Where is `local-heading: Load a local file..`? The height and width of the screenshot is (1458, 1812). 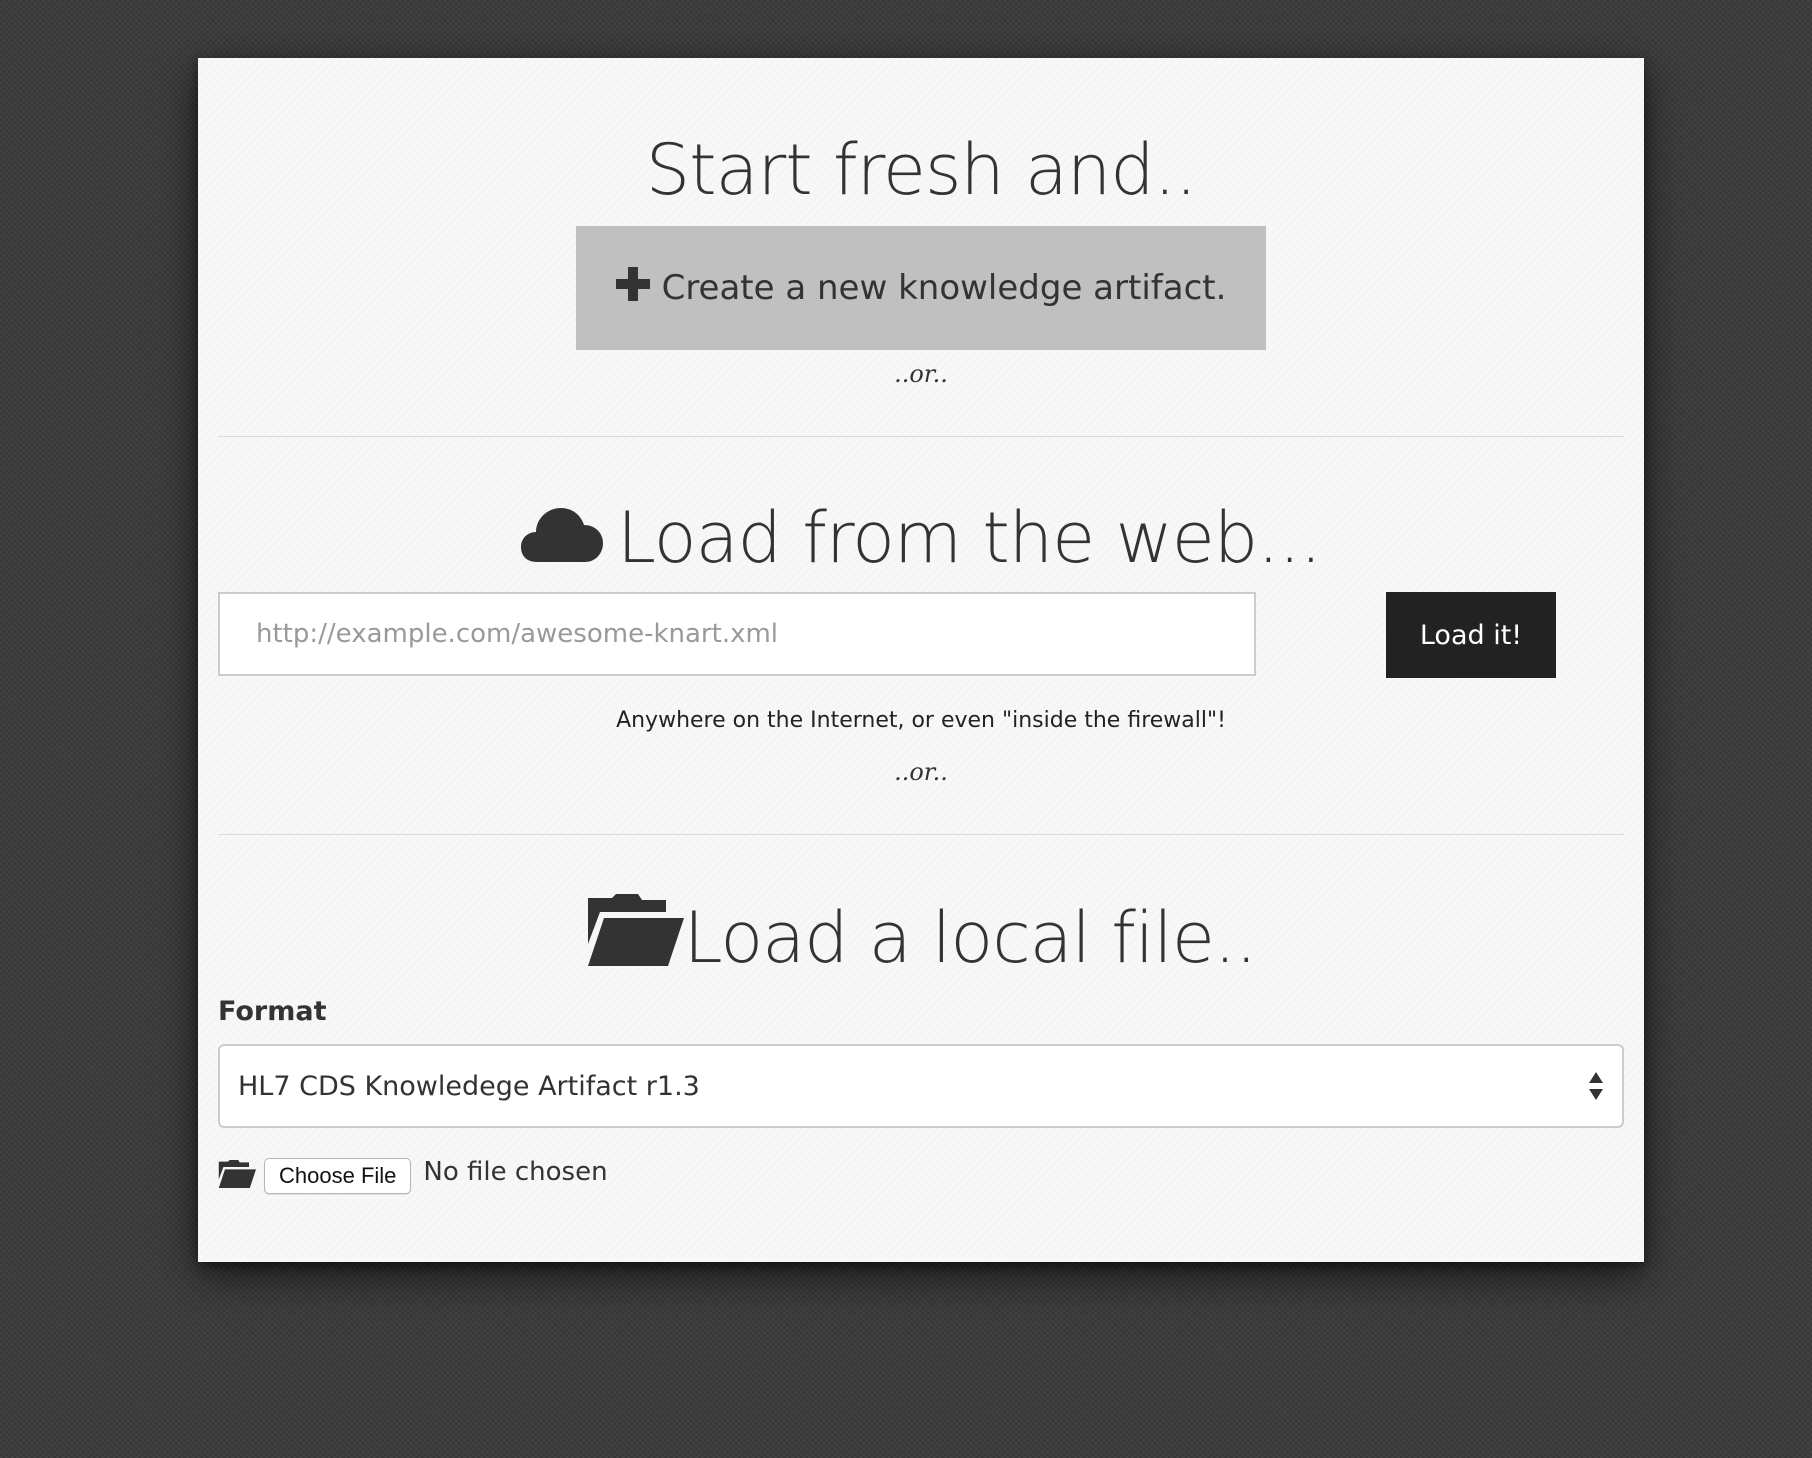 local-heading: Load a local file.. is located at coordinates (921, 938).